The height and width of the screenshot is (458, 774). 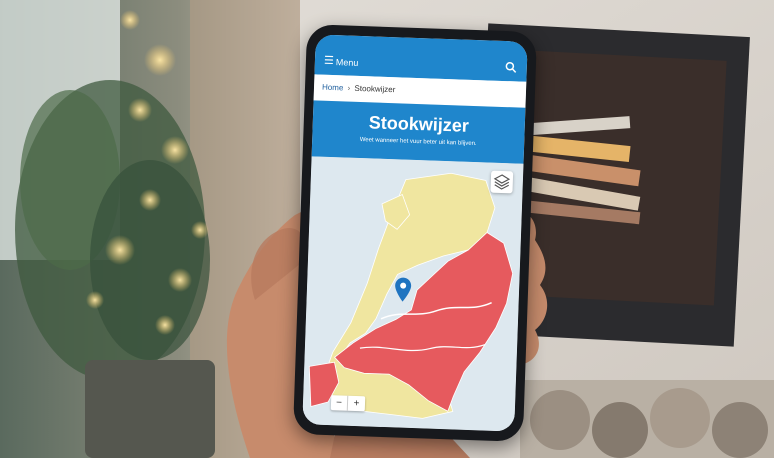 I want to click on search-icon, so click(x=511, y=67).